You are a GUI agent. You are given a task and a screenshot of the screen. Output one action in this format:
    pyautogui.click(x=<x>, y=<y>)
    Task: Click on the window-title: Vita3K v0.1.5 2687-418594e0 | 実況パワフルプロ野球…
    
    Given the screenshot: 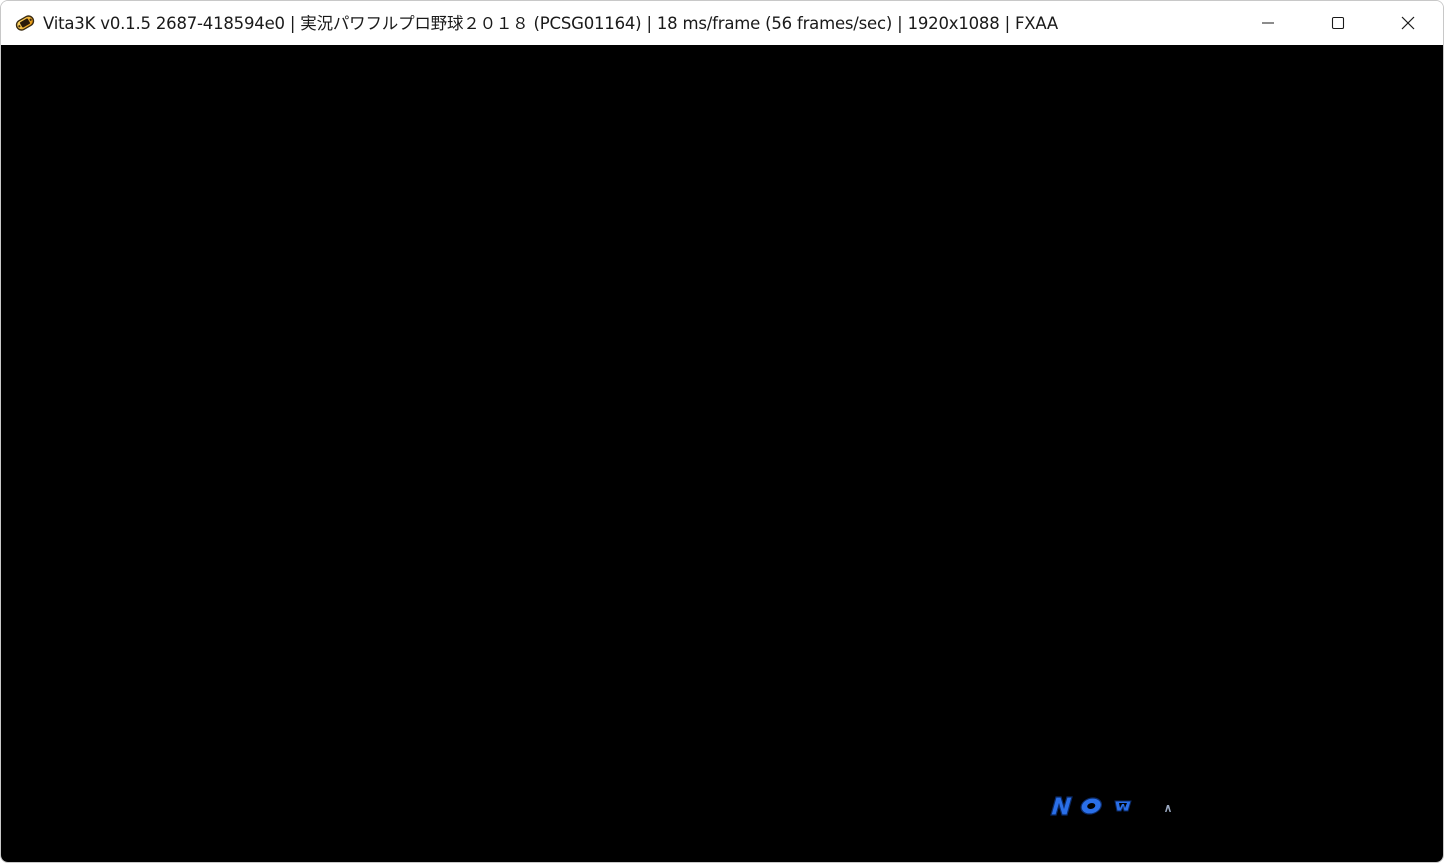 What is the action you would take?
    pyautogui.click(x=550, y=23)
    